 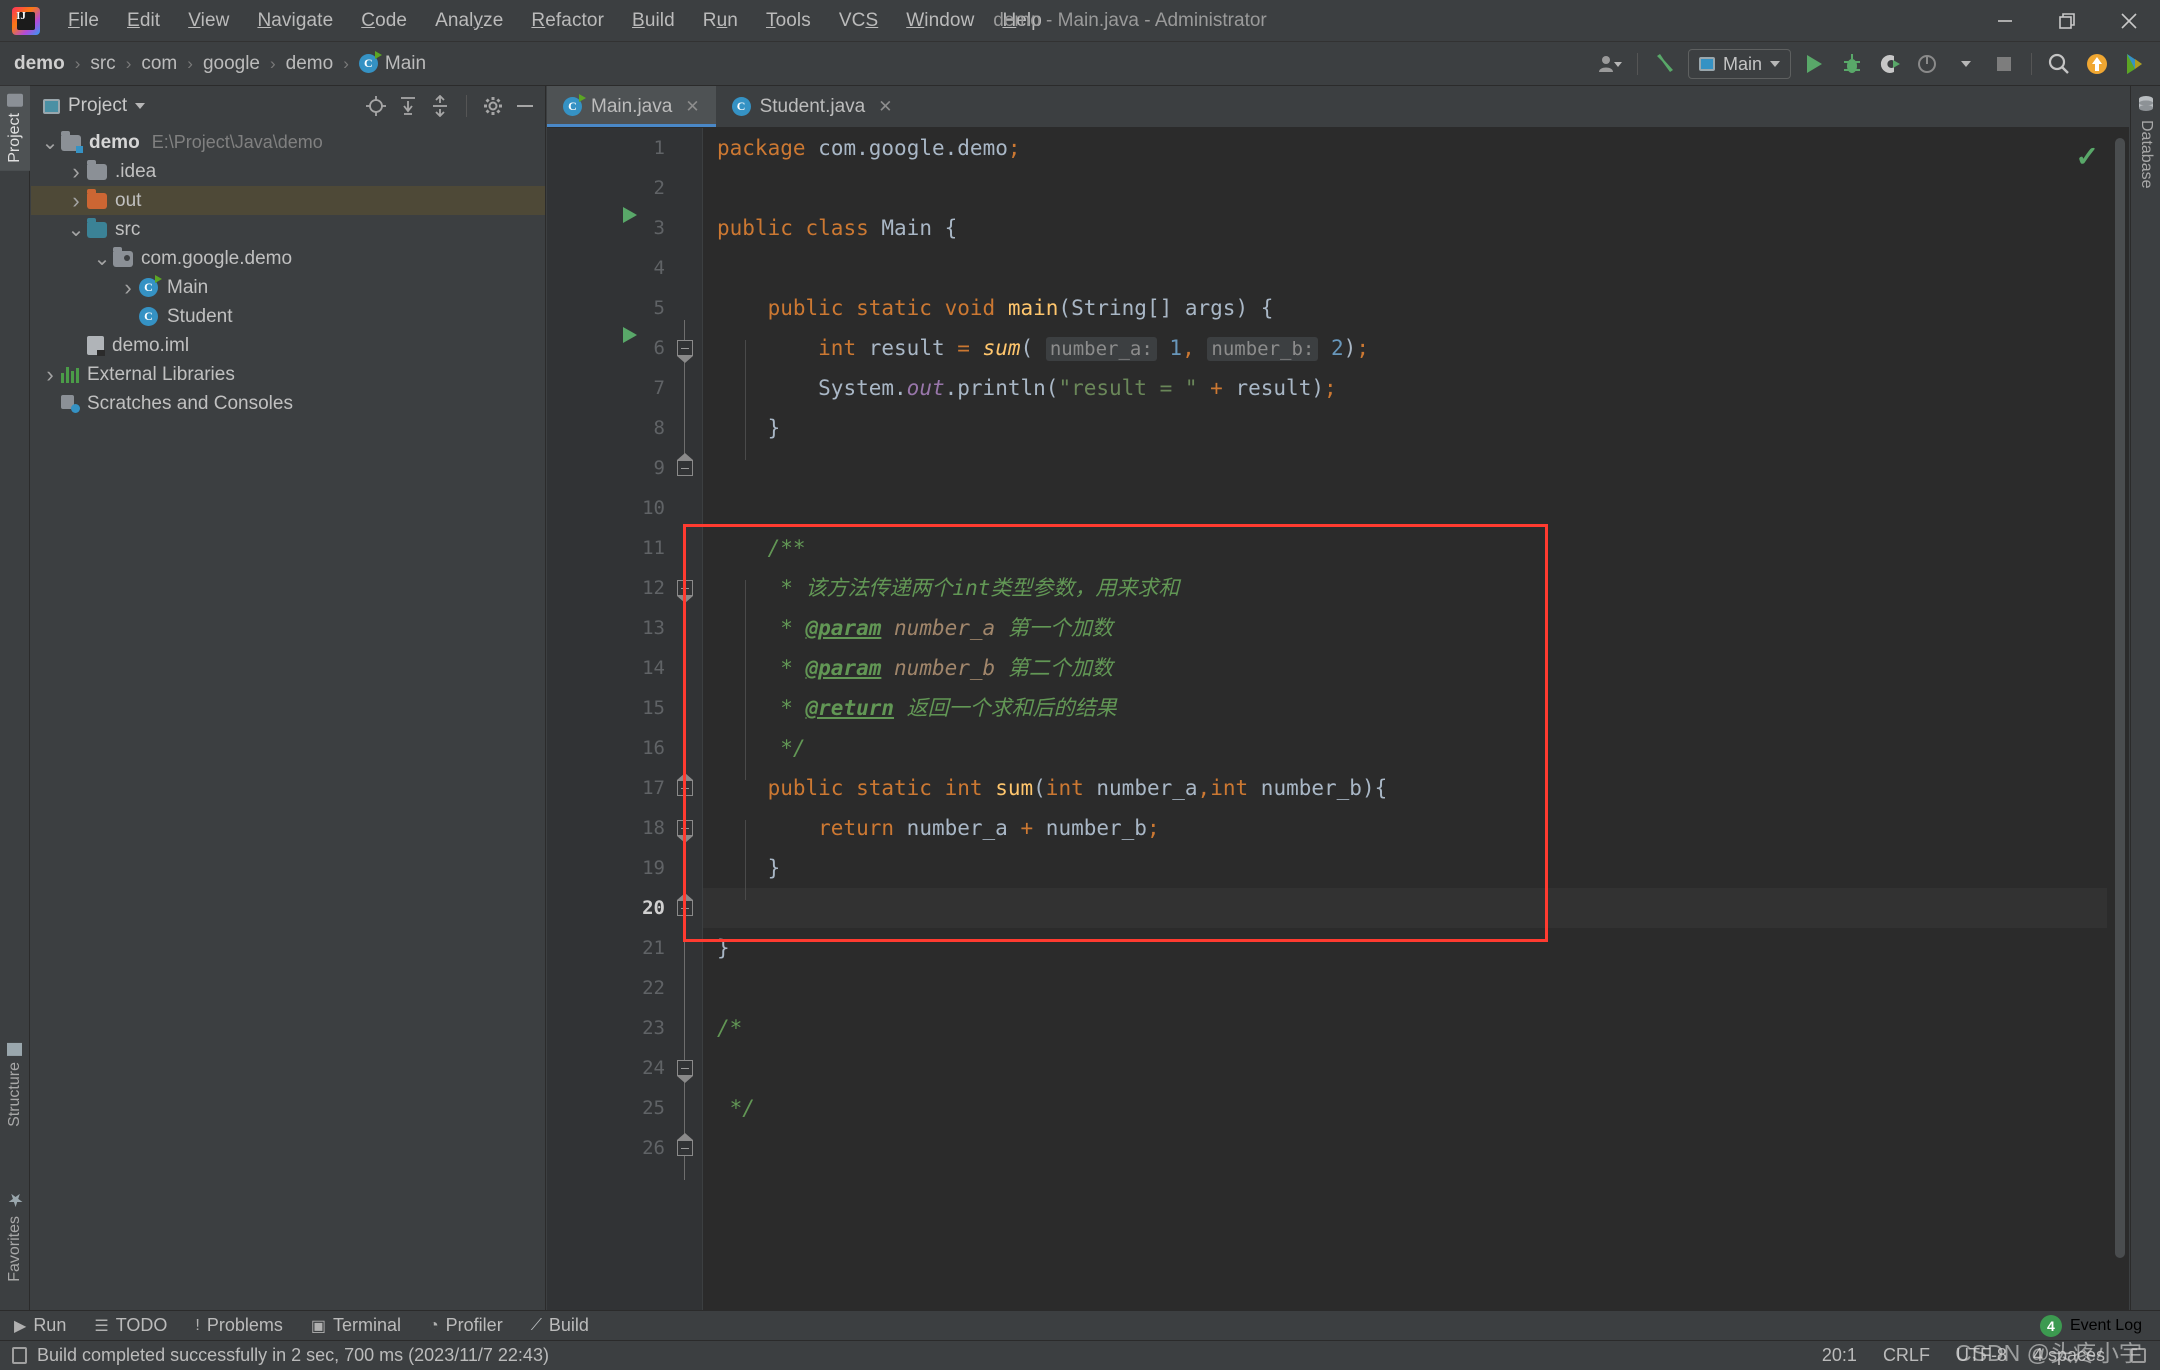 I want to click on gutter-line: 20, so click(x=606, y=908).